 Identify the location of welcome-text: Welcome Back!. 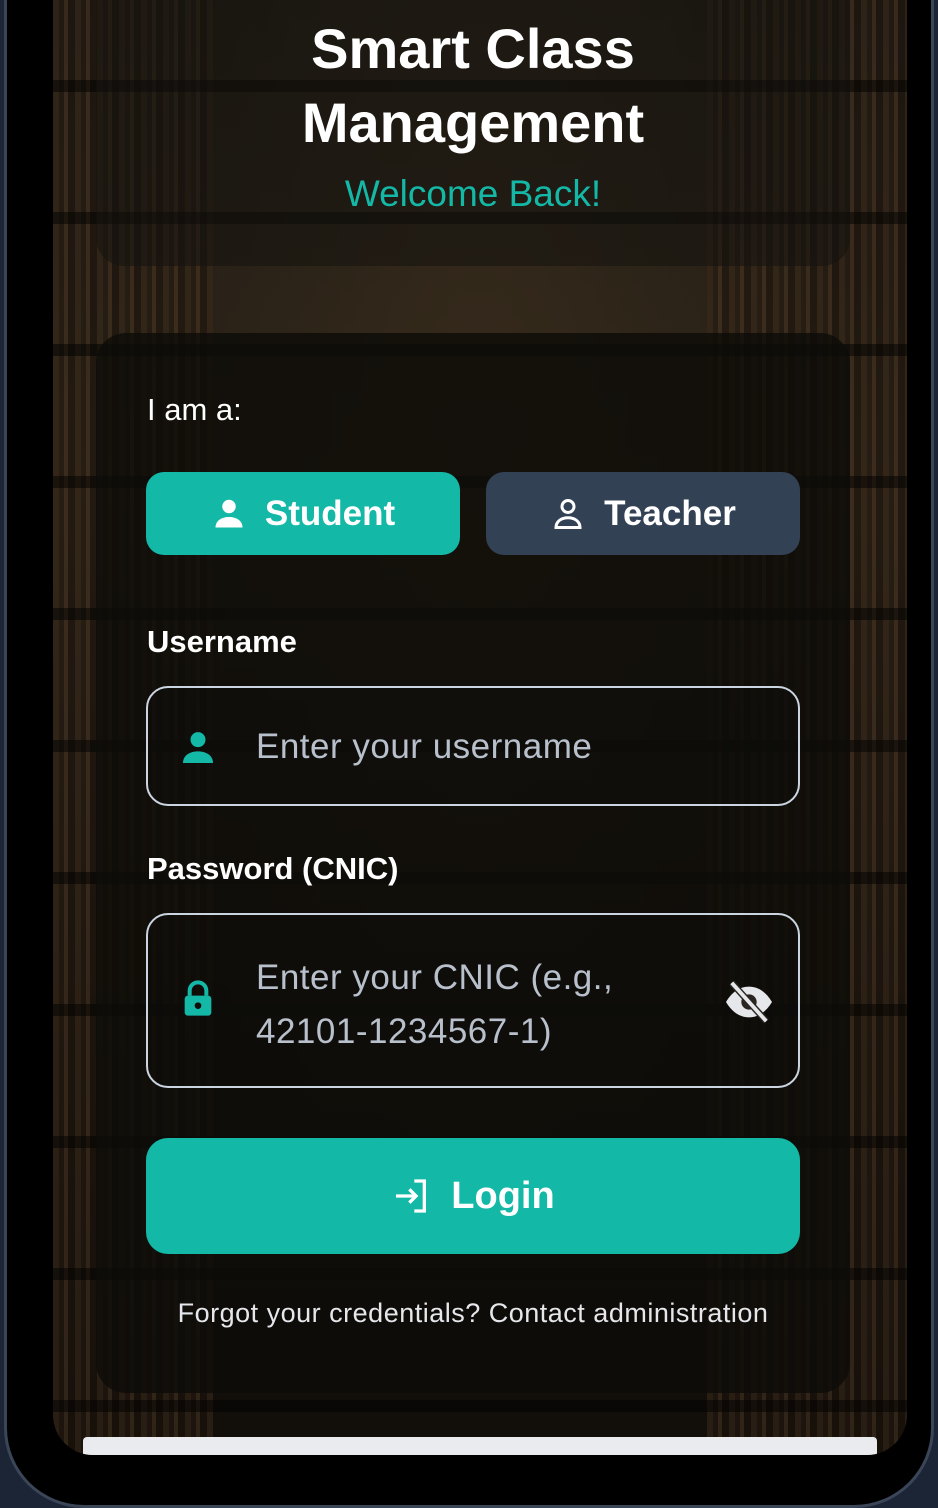
(473, 193).